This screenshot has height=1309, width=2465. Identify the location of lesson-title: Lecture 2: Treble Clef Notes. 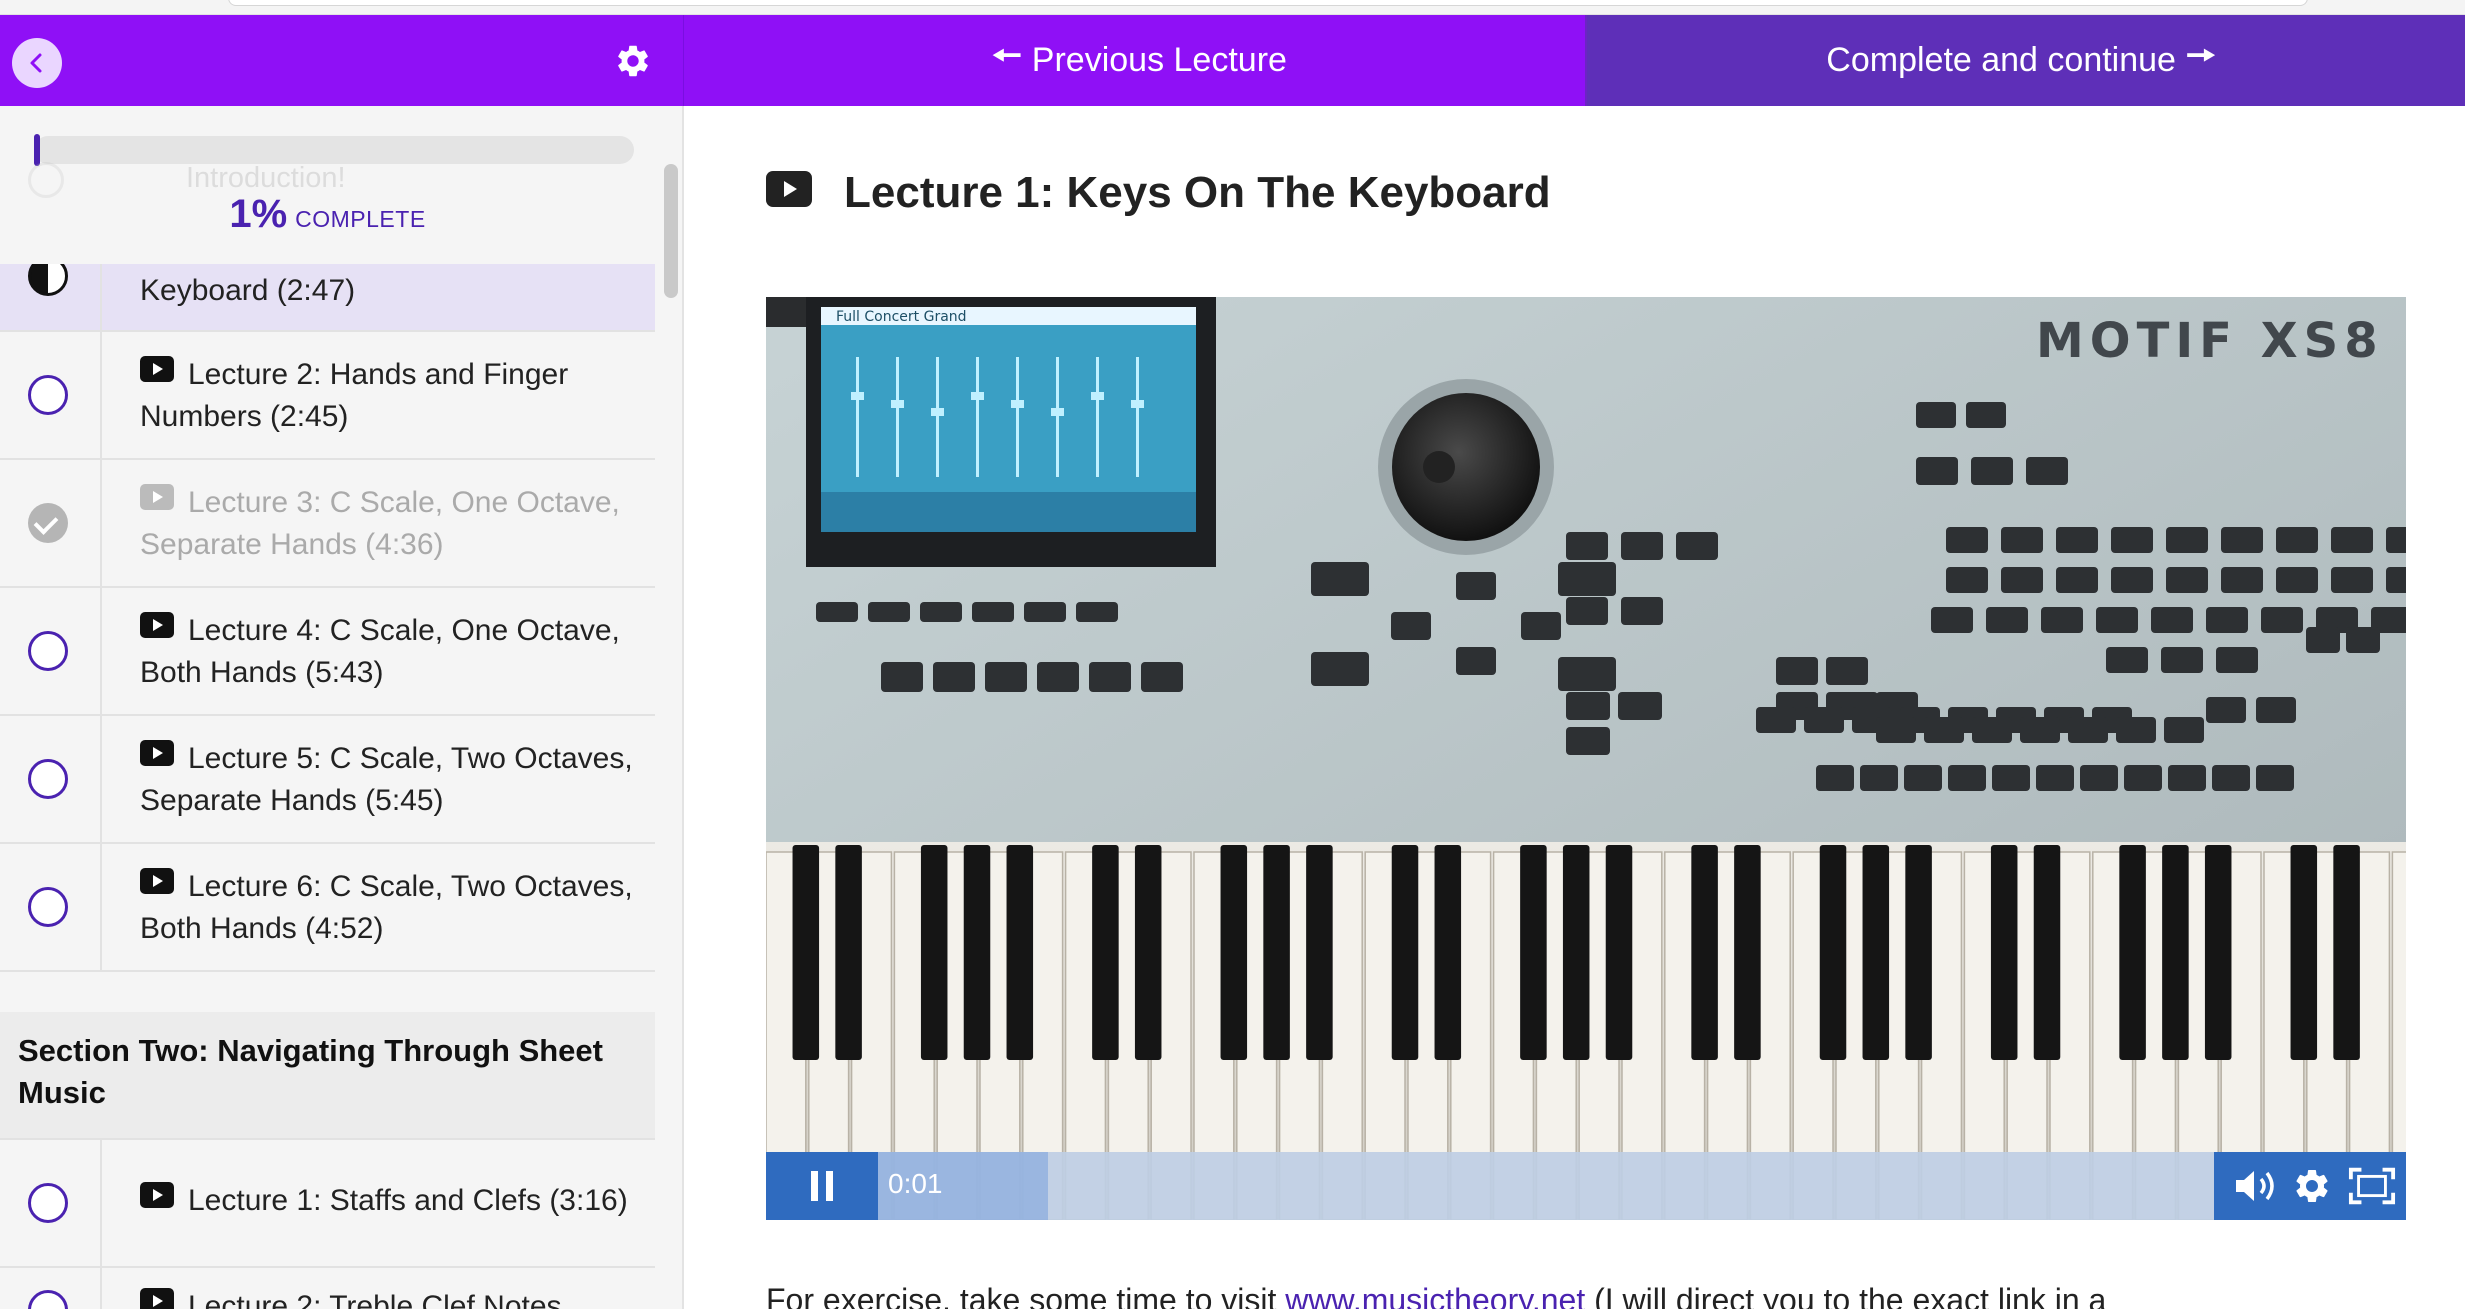
(375, 1299).